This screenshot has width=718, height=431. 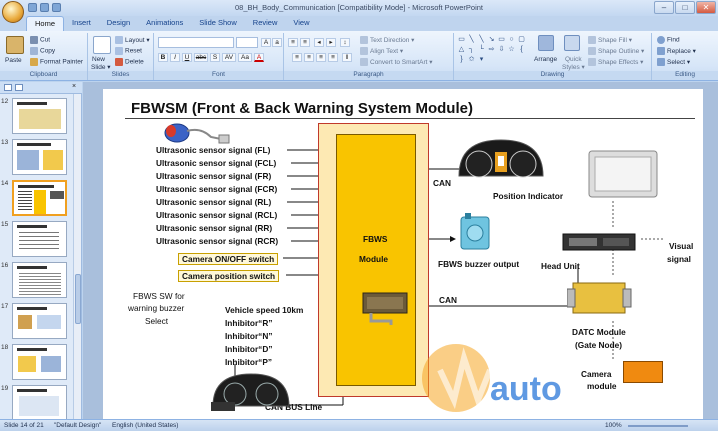 I want to click on tab-animations: Animations, so click(x=164, y=23).